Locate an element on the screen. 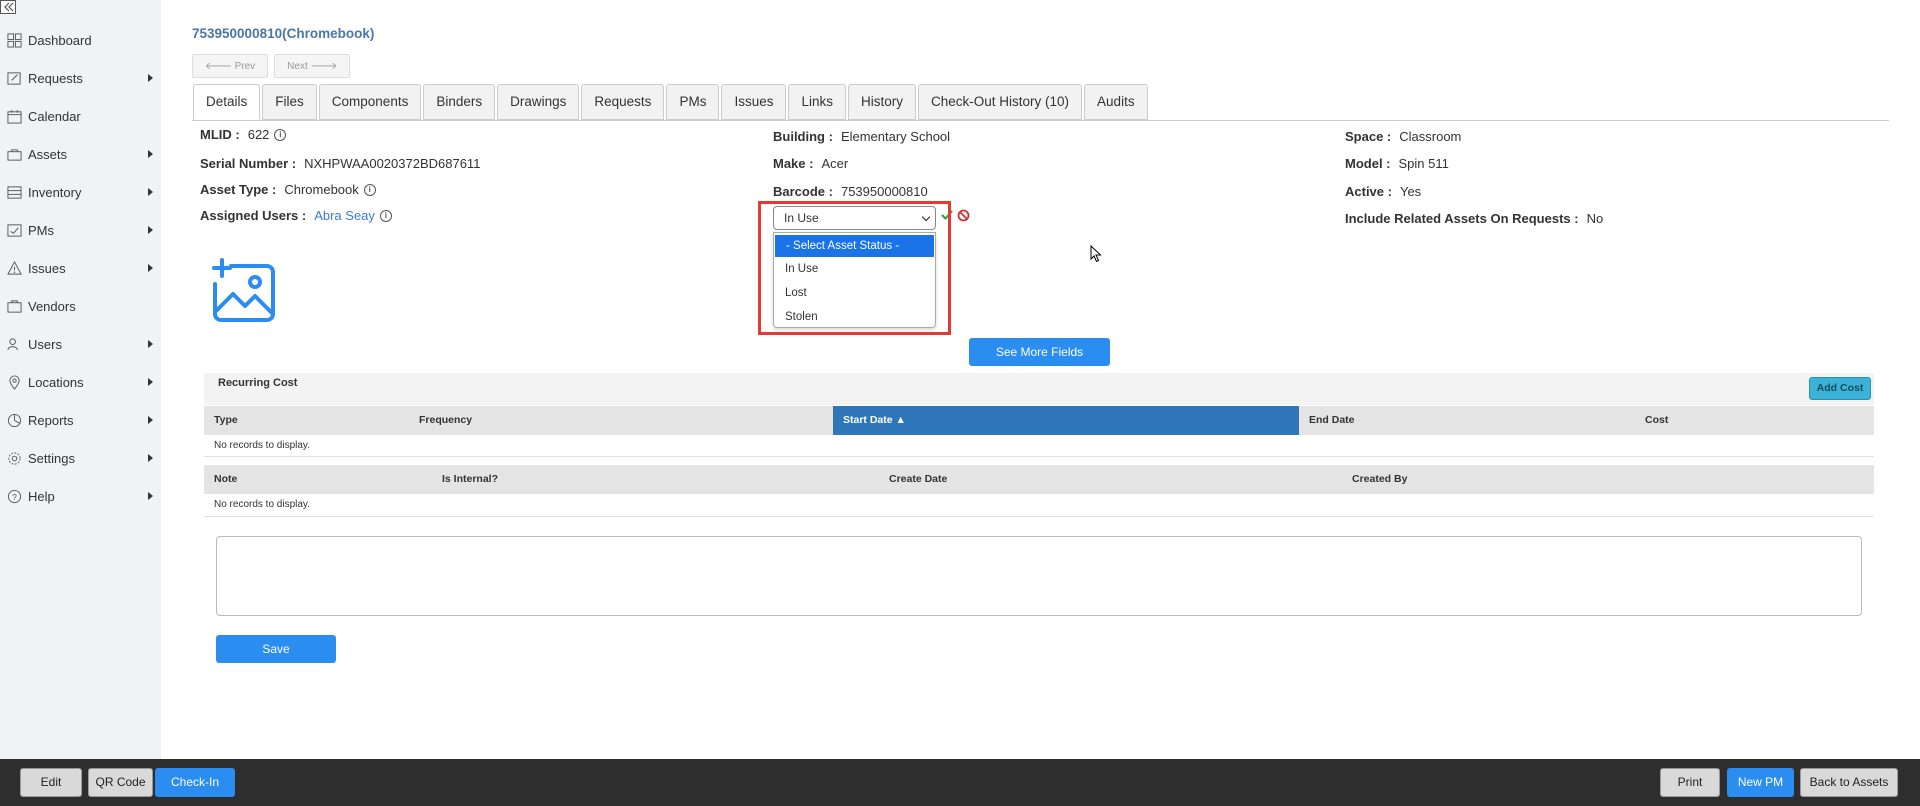 This screenshot has height=806, width=1920. mlid-value: 622 is located at coordinates (258, 134).